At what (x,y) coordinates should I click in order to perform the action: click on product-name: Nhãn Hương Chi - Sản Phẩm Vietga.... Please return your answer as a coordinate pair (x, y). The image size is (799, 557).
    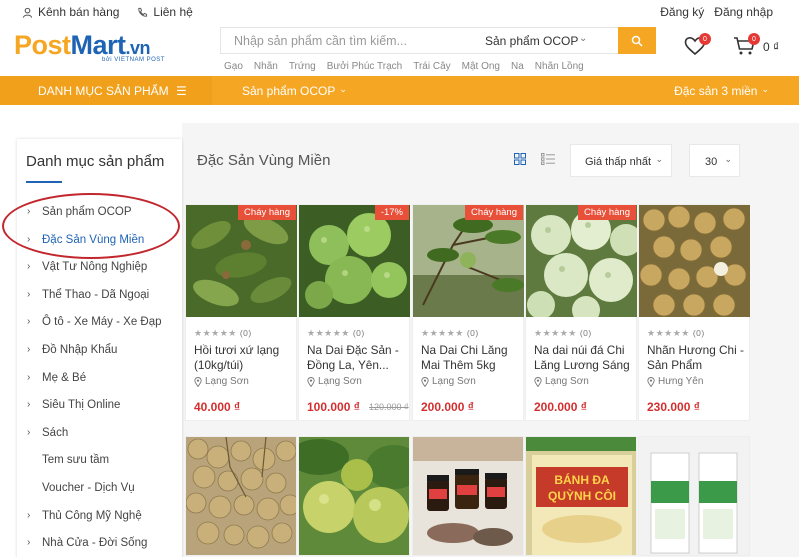
    Looking at the image, I should click on (696, 358).